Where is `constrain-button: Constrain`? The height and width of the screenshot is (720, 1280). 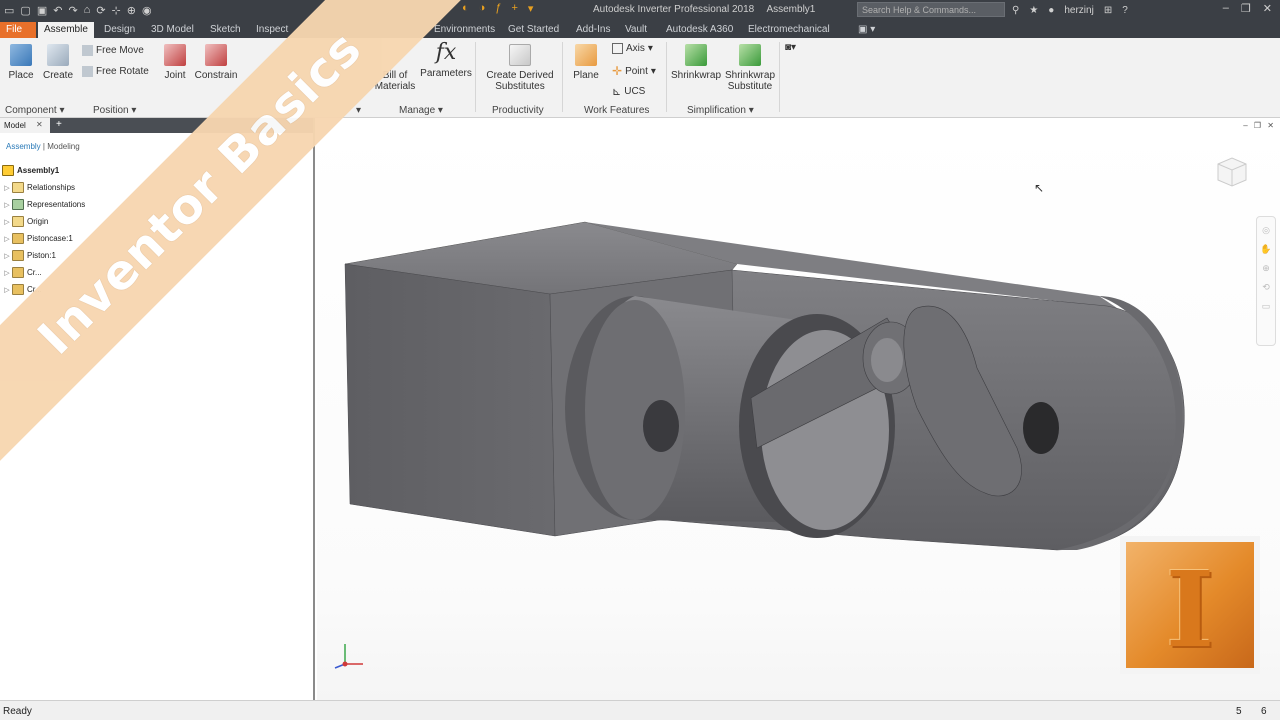 constrain-button: Constrain is located at coordinates (216, 62).